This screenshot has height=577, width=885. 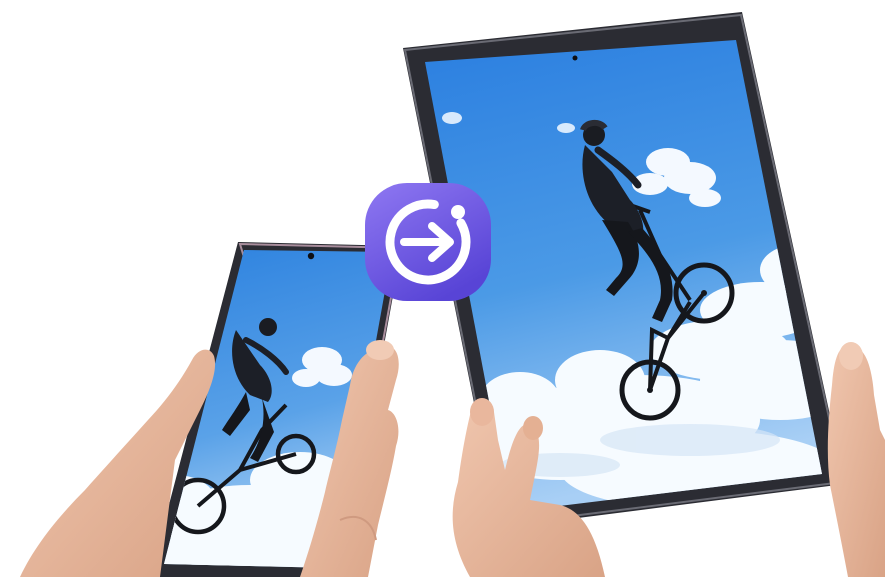 What do you see at coordinates (575, 58) in the screenshot?
I see `tablet-camera` at bounding box center [575, 58].